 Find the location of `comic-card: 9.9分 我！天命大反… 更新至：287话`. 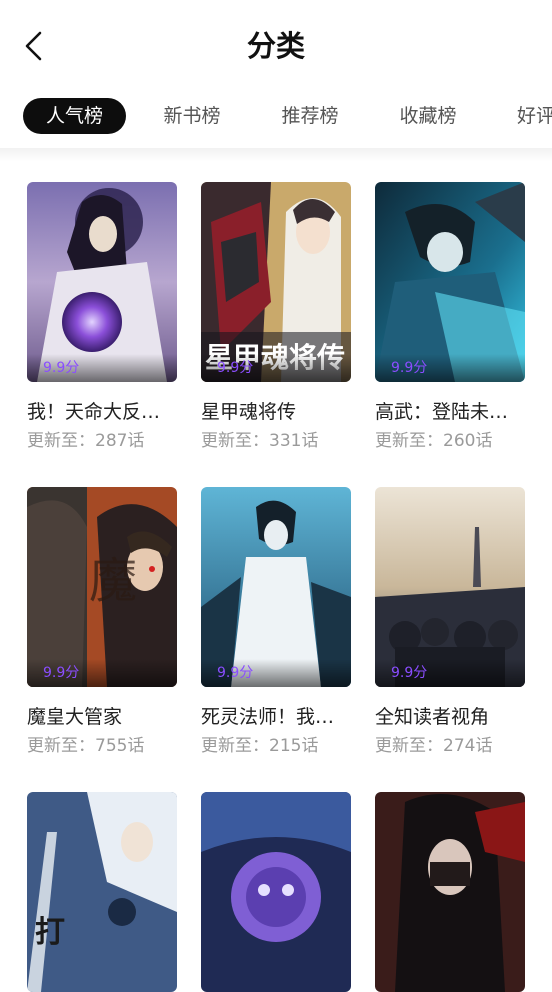

comic-card: 9.9分 我！天命大反… 更新至：287话 is located at coordinates (103, 318).